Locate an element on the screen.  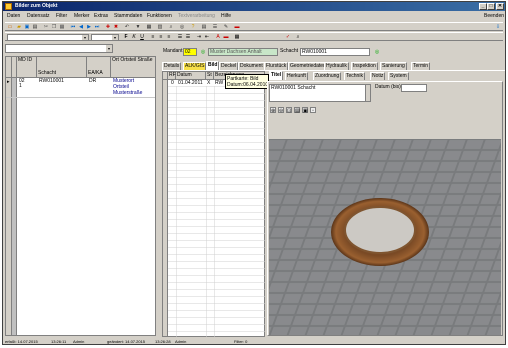
grid-icon: ▥ is located at coordinates (160, 27).